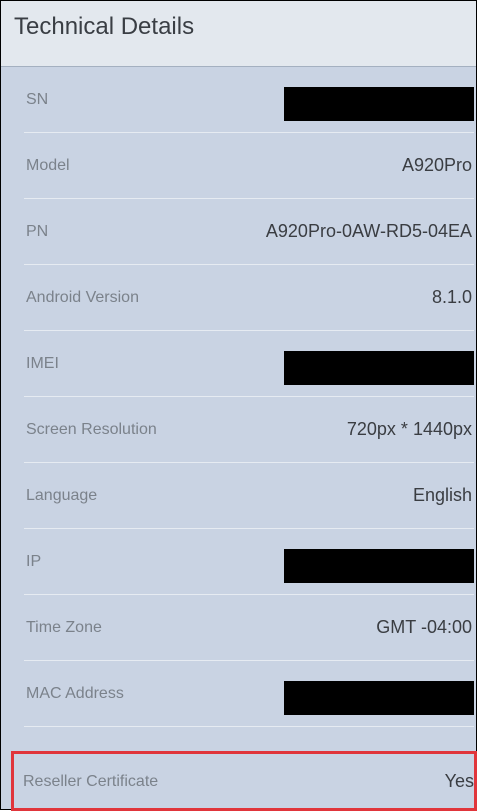  Describe the element at coordinates (424, 627) in the screenshot. I see `detail-value: GMT -04:00` at that location.